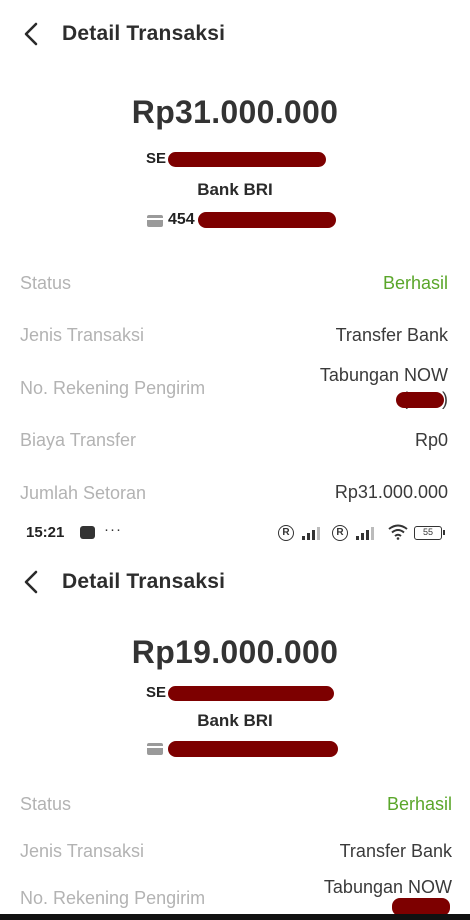 This screenshot has height=920, width=470. Describe the element at coordinates (235, 34) in the screenshot. I see `header-1: Detail Transaksi` at that location.